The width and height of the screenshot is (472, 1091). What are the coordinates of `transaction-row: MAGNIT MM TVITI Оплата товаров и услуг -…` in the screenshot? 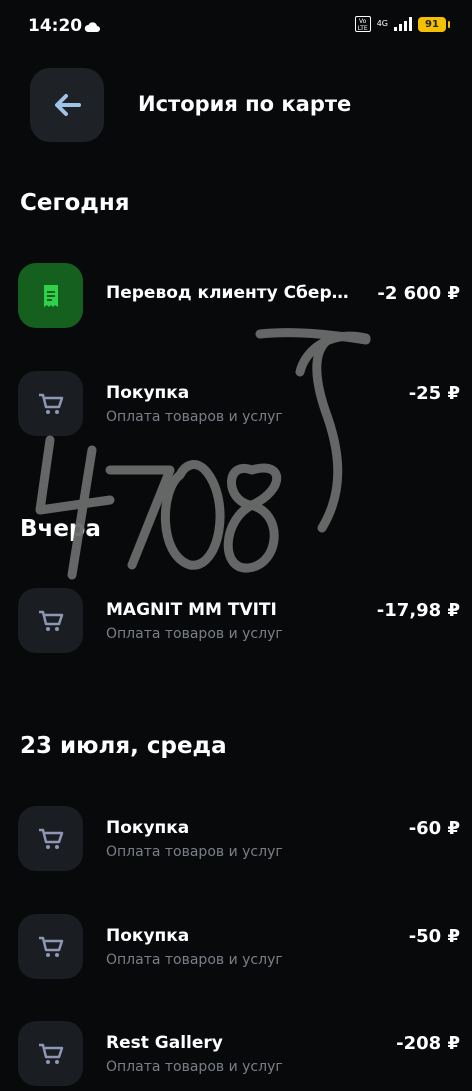 It's located at (236, 623).